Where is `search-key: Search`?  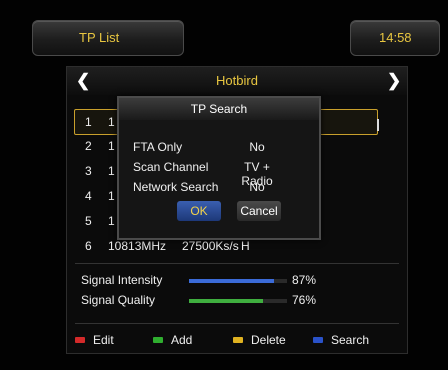
search-key: Search is located at coordinates (348, 340).